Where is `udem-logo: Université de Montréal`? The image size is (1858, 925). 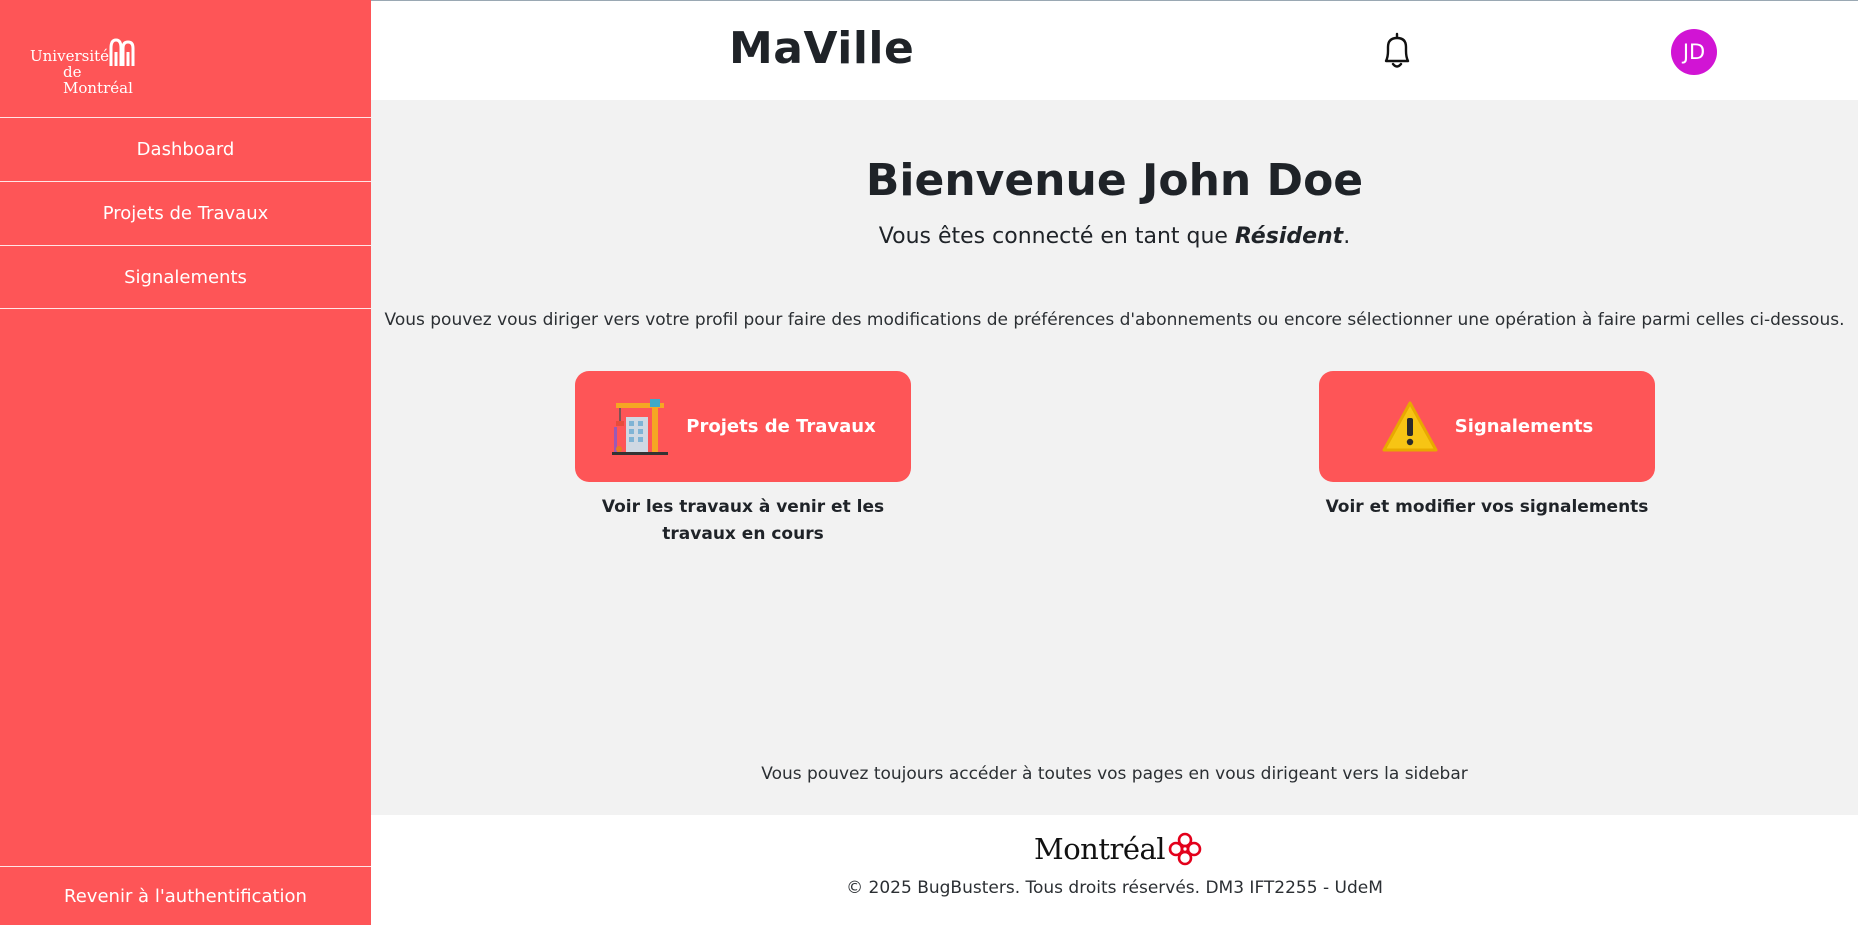
udem-logo: Université de Montréal is located at coordinates (85, 66).